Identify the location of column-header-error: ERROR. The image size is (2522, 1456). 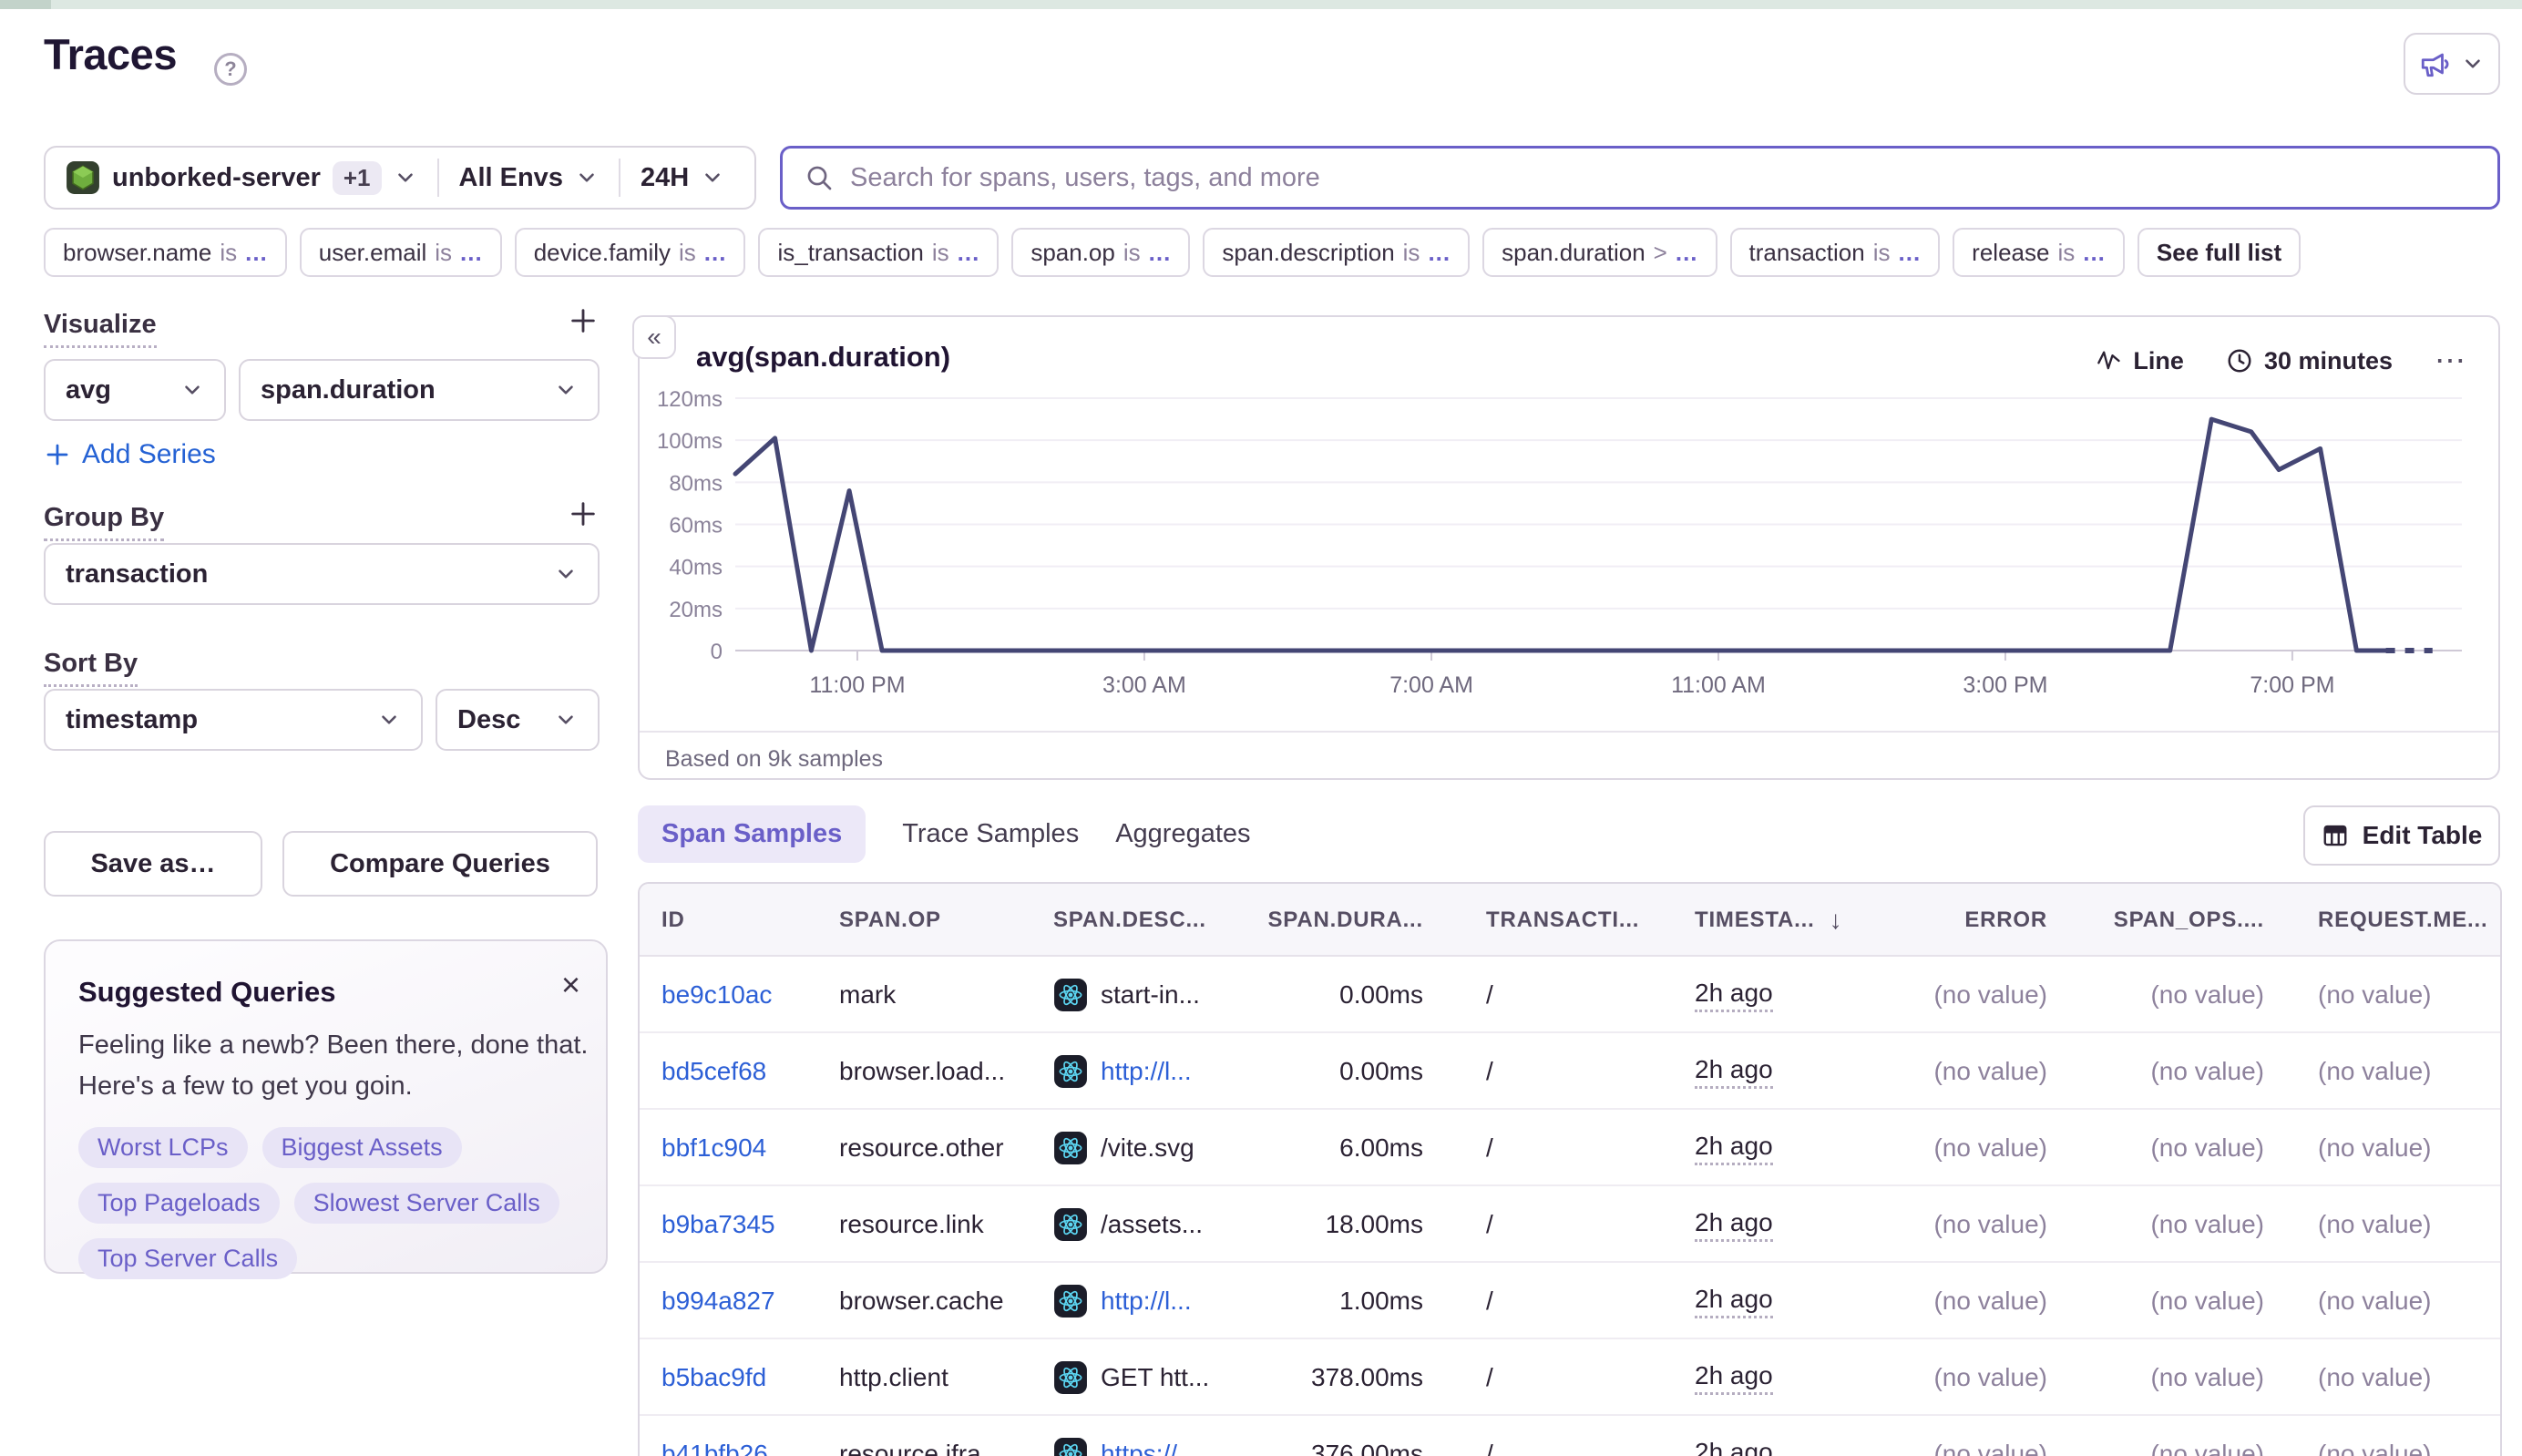
(1936, 920).